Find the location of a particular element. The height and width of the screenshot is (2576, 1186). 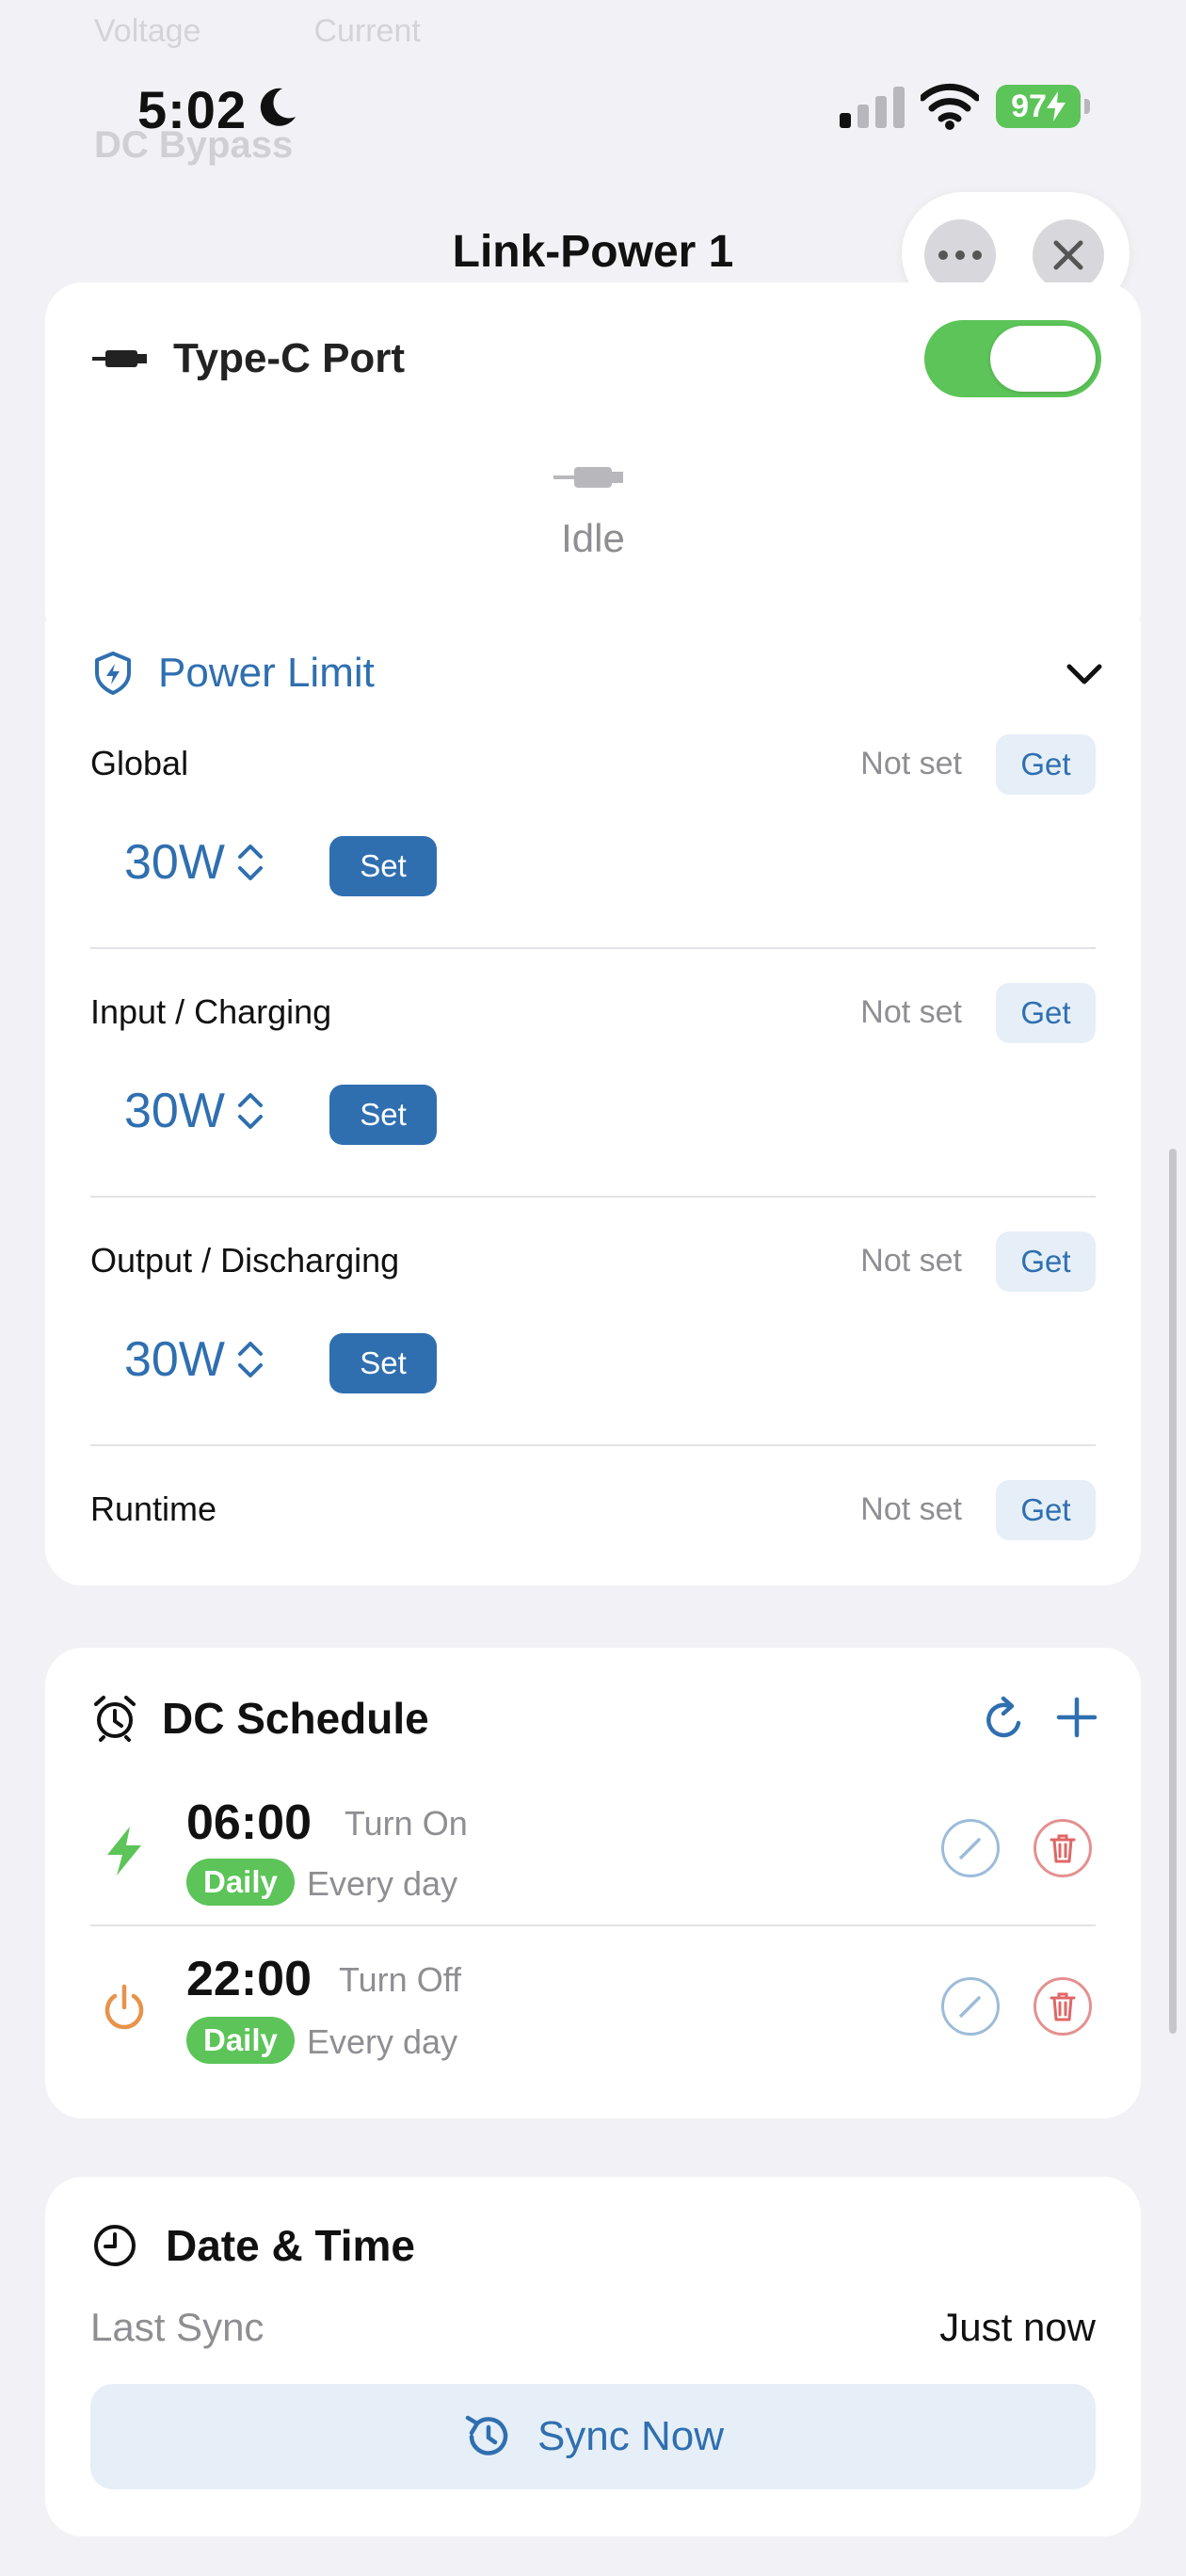

global-label: Global is located at coordinates (139, 763).